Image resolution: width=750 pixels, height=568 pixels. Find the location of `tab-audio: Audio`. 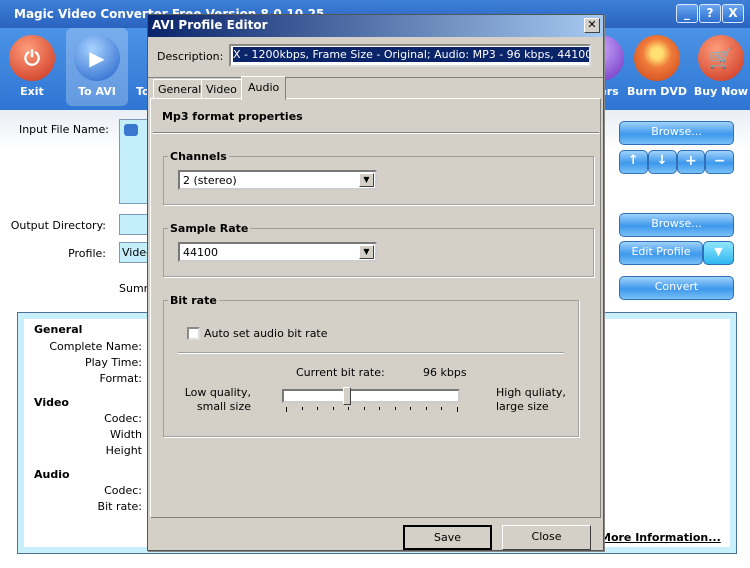

tab-audio: Audio is located at coordinates (264, 88).